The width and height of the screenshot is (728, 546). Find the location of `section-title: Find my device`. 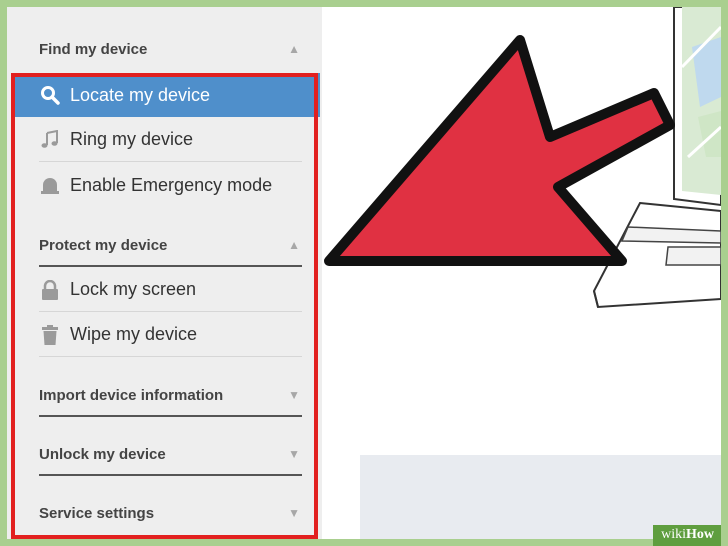

section-title: Find my device is located at coordinates (93, 49).